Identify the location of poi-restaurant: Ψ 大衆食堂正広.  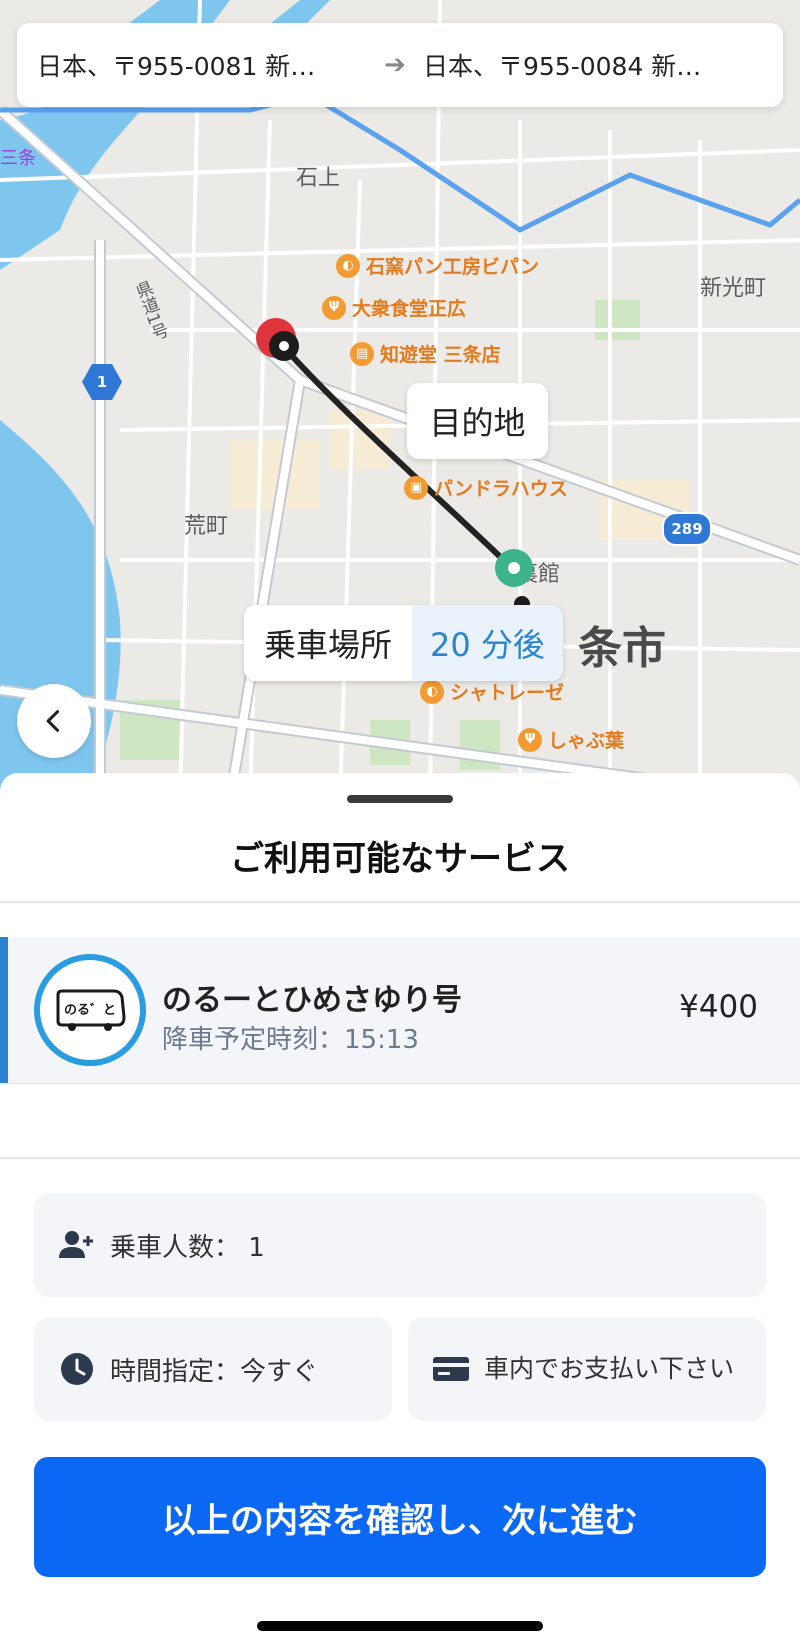
(394, 307).